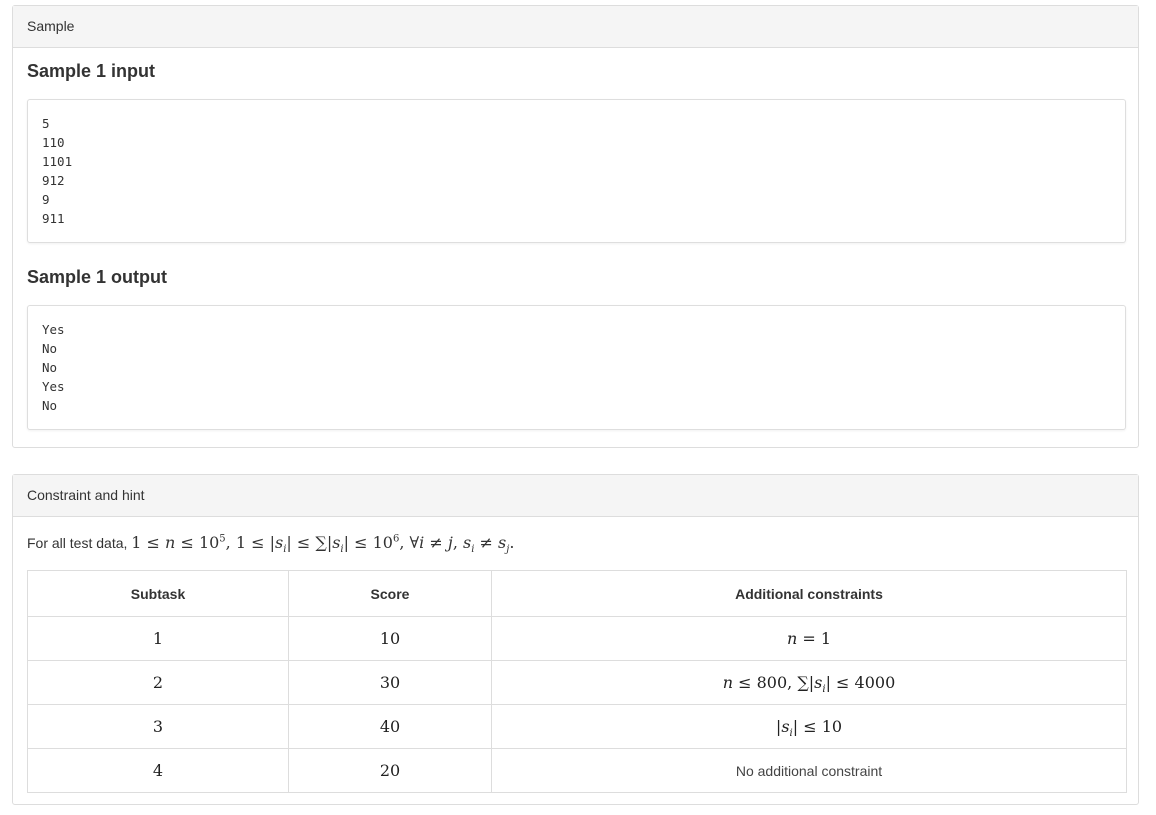  I want to click on score-cell: 40, so click(390, 726).